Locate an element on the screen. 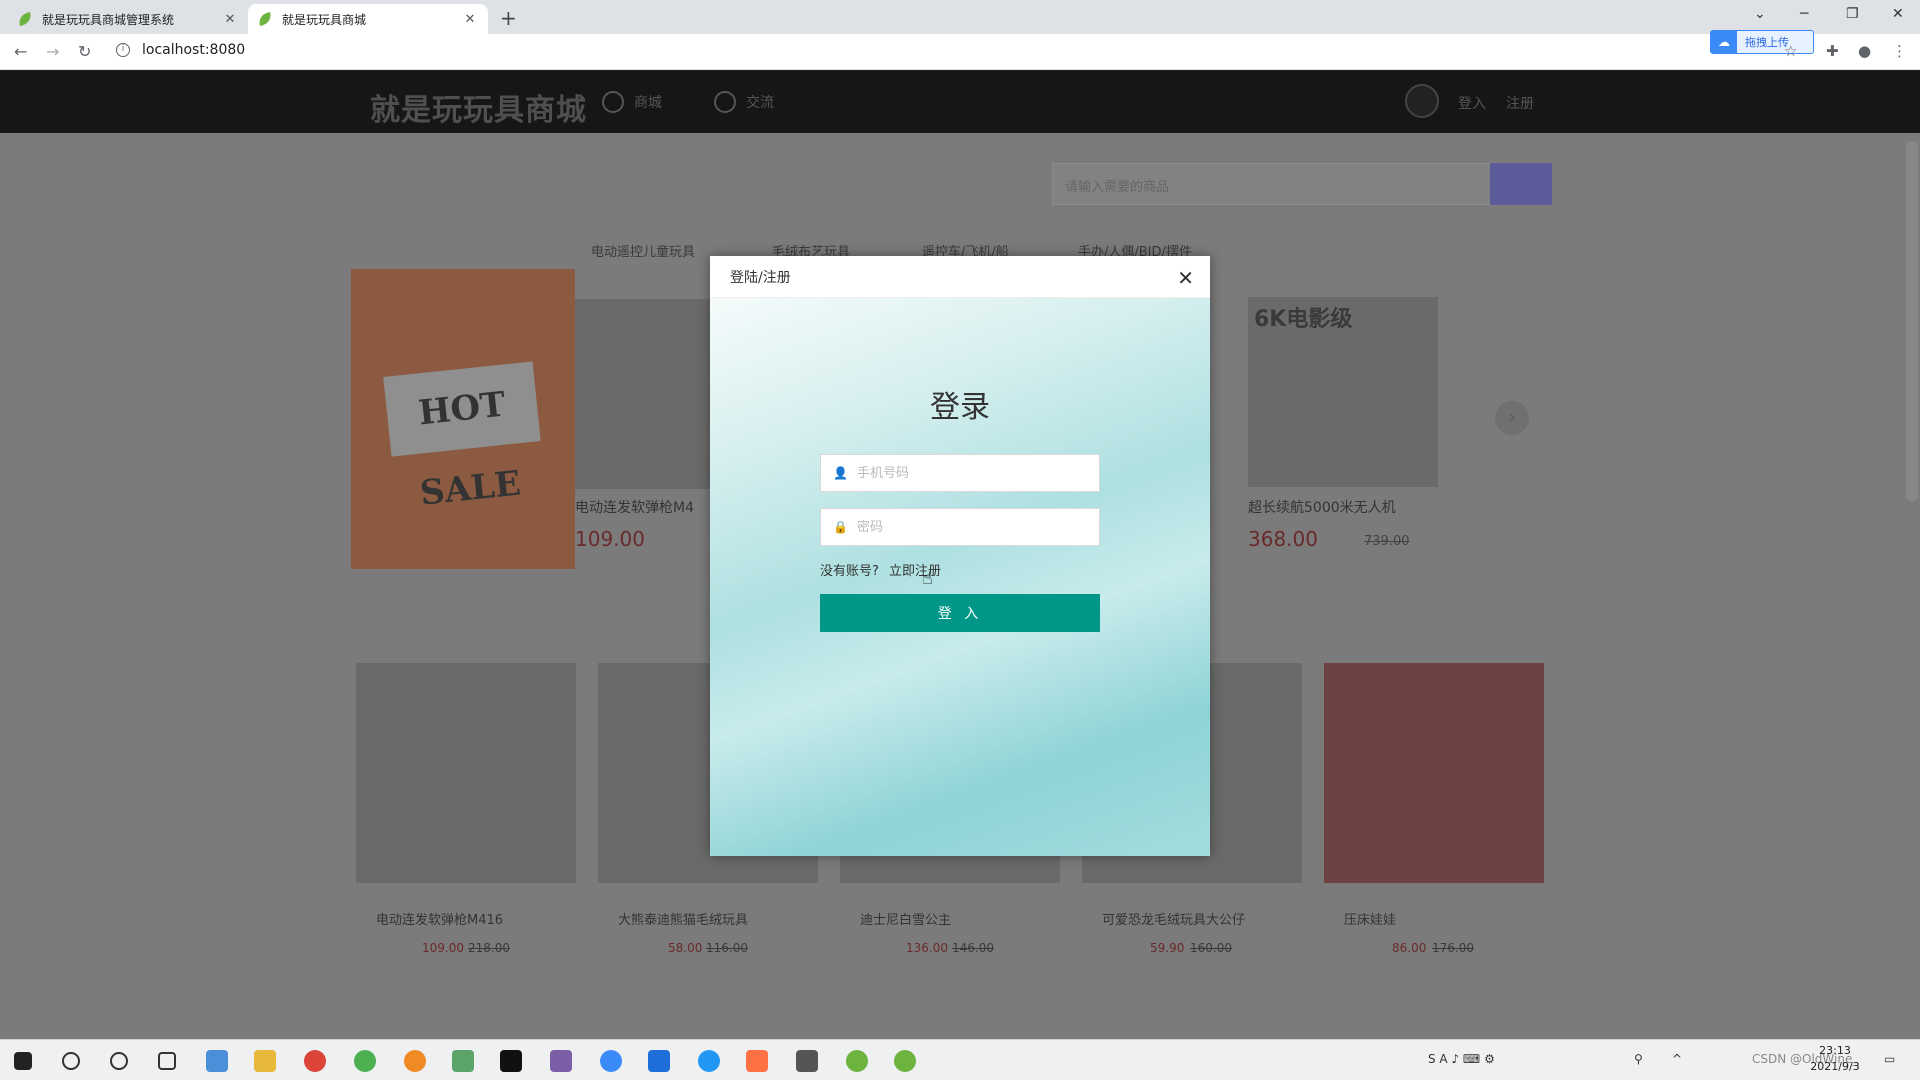  category-link: 电动遥控儿童玩具 is located at coordinates (643, 250).